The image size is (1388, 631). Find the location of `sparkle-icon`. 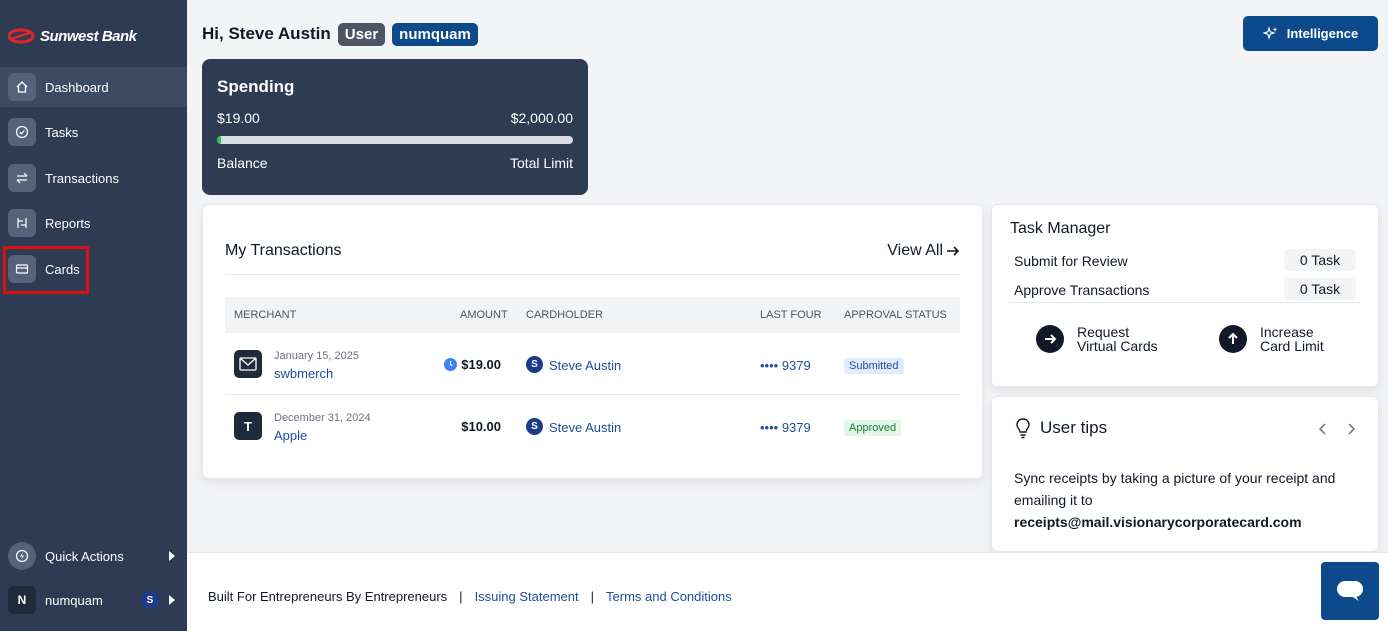

sparkle-icon is located at coordinates (1270, 32).